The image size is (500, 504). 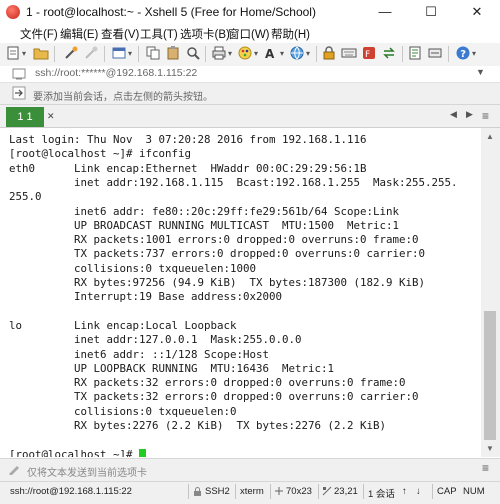 What do you see at coordinates (404, 491) in the screenshot?
I see `status-up-arrow-icon: ↑` at bounding box center [404, 491].